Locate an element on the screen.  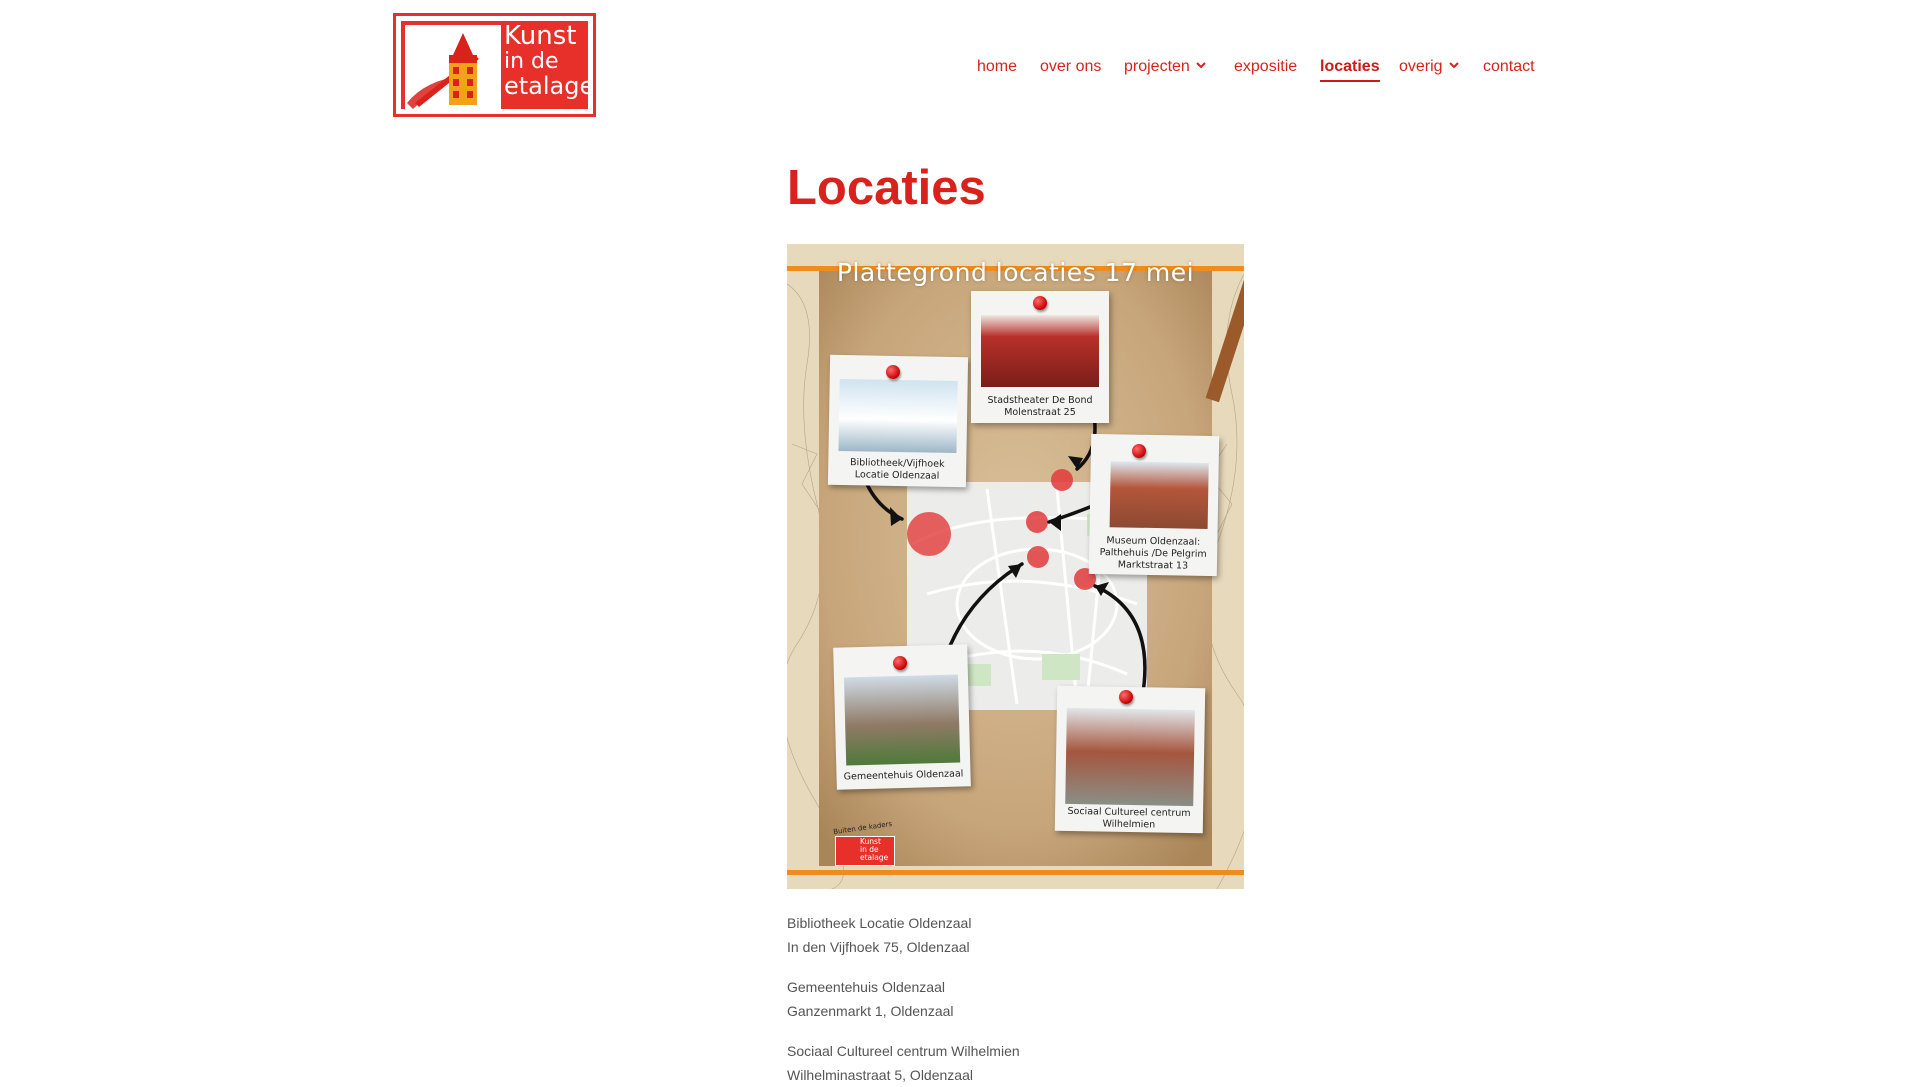
nav-home: home is located at coordinates (997, 67).